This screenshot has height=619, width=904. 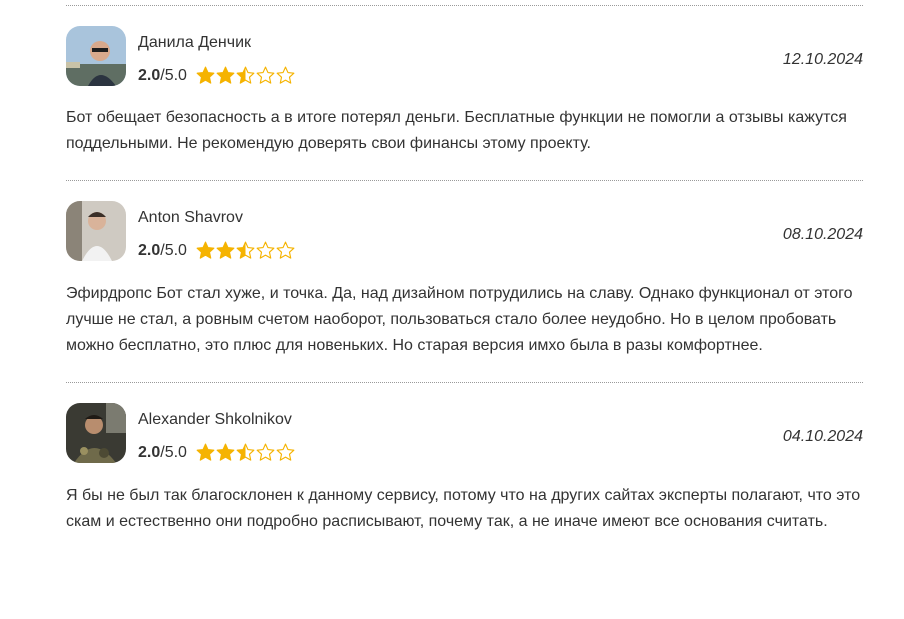 What do you see at coordinates (194, 43) in the screenshot?
I see `author-name: Данила Денчик` at bounding box center [194, 43].